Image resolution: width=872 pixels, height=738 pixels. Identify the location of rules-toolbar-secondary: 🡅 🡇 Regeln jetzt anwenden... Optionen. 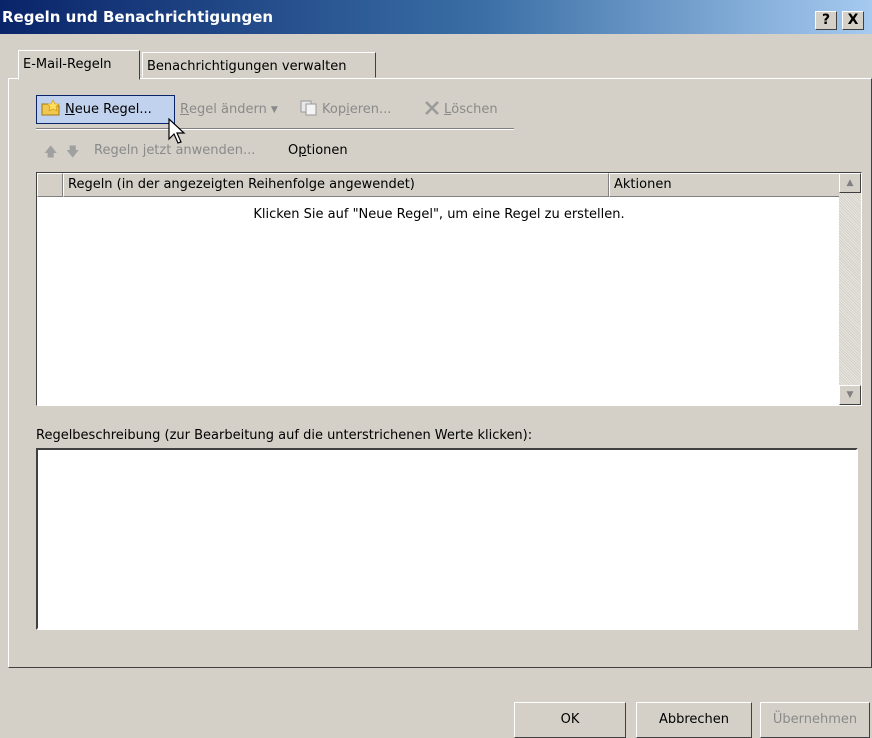
(294, 154).